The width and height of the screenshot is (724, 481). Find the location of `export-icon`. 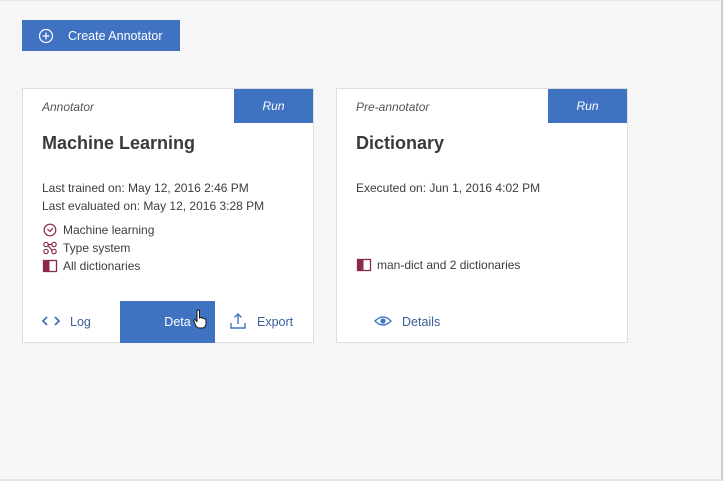

export-icon is located at coordinates (238, 322).